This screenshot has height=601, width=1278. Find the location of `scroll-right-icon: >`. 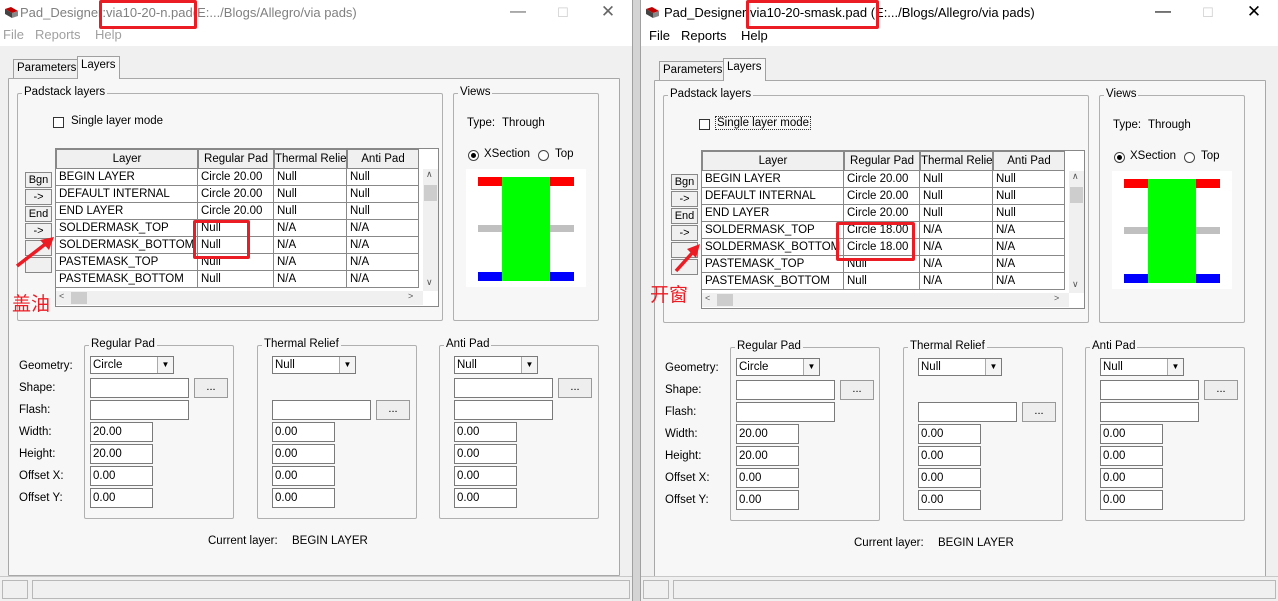

scroll-right-icon: > is located at coordinates (1056, 298).